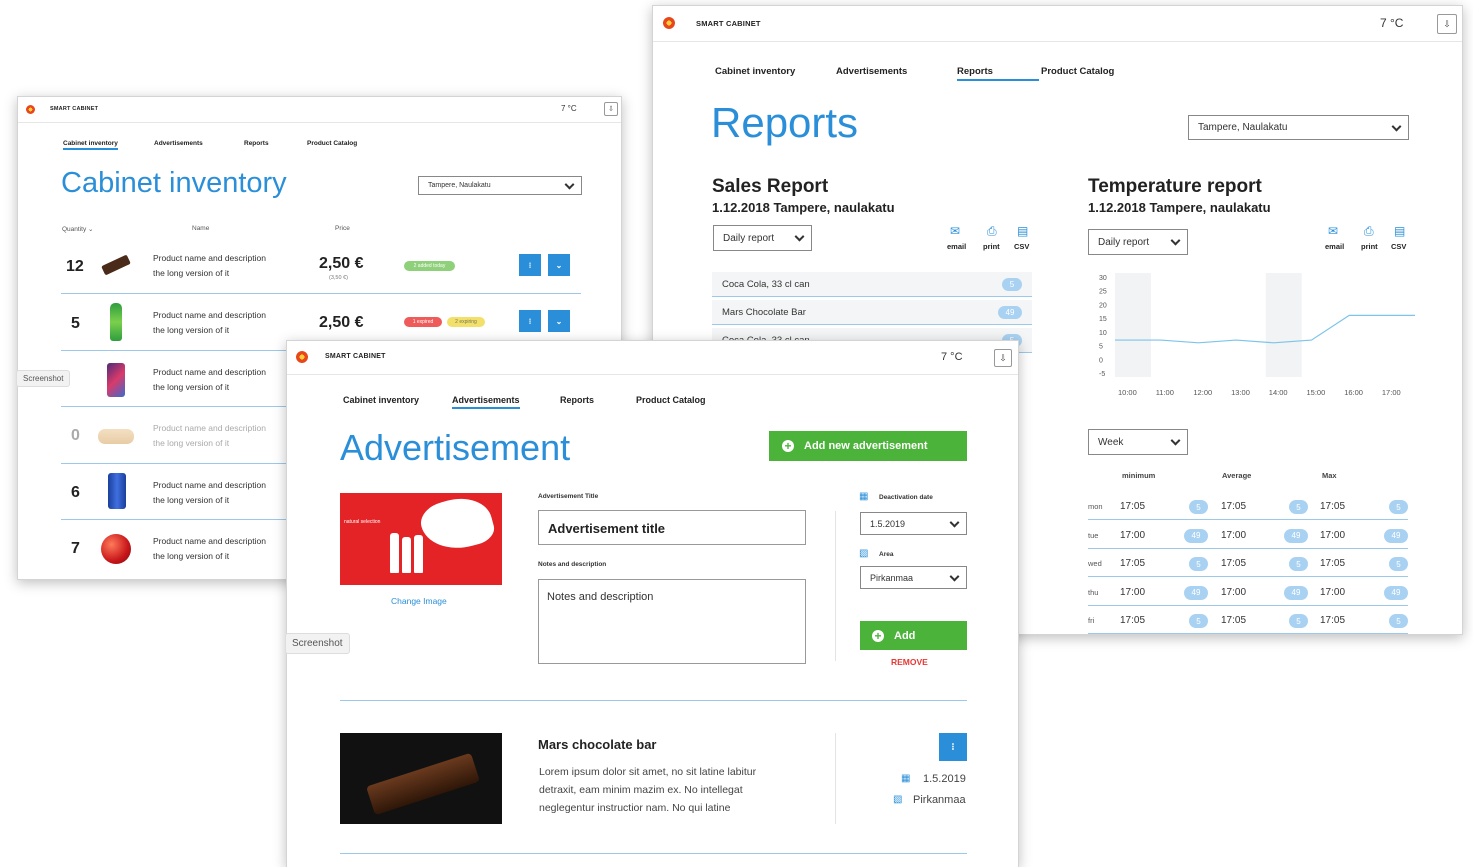 This screenshot has width=1473, height=867. I want to click on y-tick-label: 5, so click(1101, 347).